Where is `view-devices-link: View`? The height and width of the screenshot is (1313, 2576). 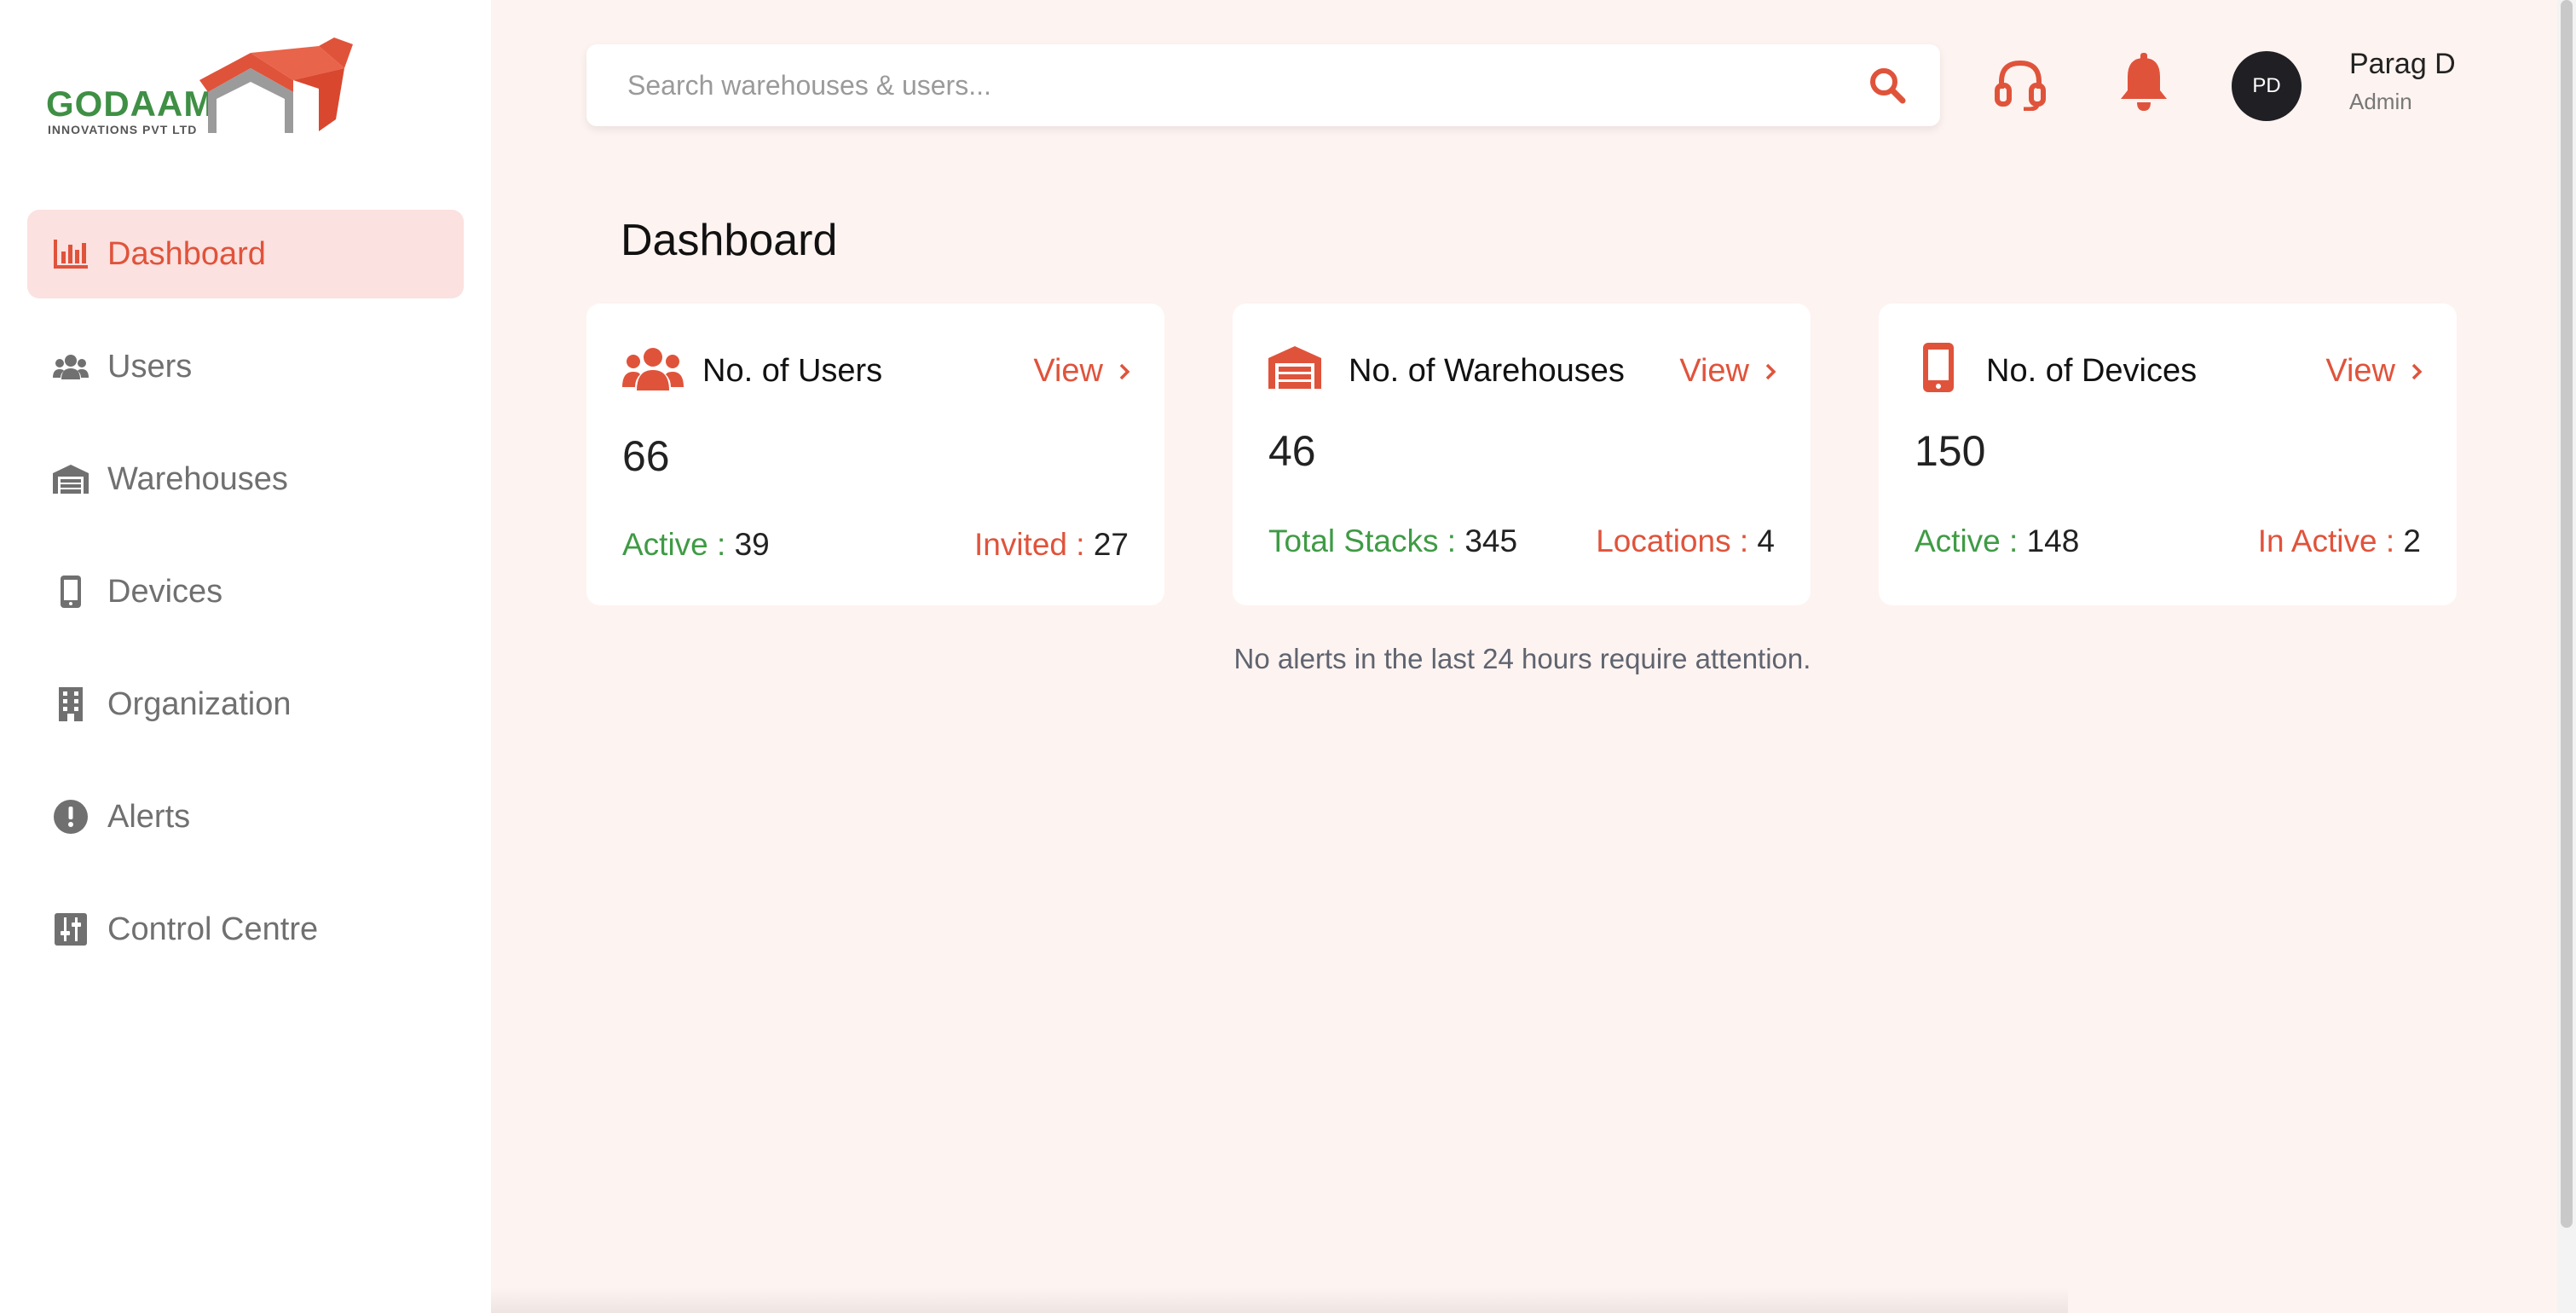 view-devices-link: View is located at coordinates (2374, 371).